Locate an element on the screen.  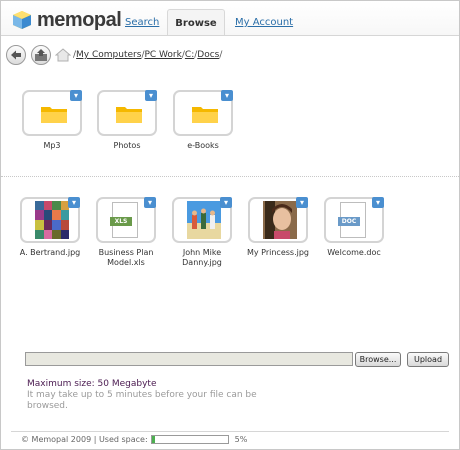
file-item-my-princess: ▾ My Princess.jpg is located at coordinates (278, 227).